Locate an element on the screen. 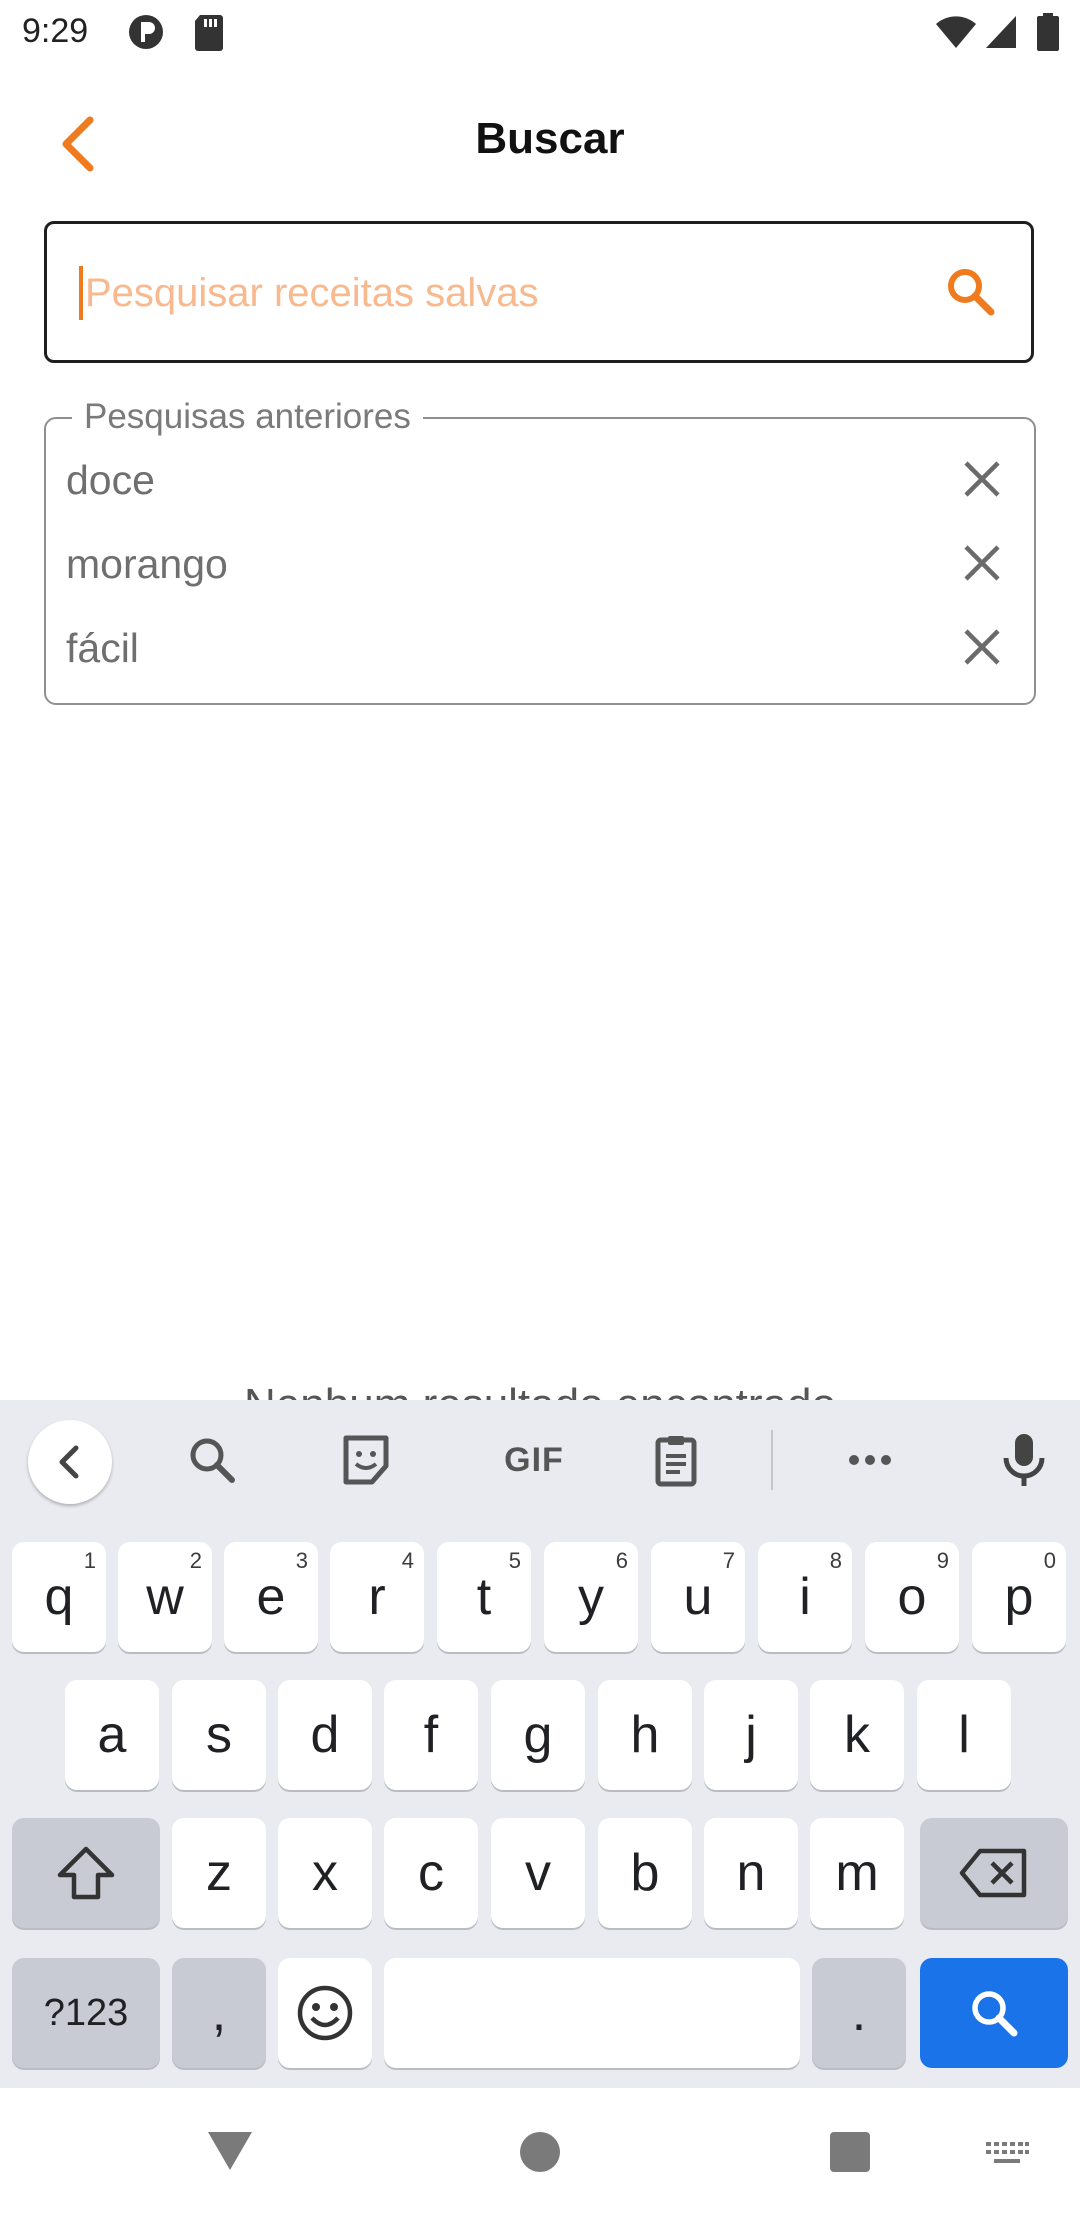 This screenshot has width=1080, height=2220. key-n: n is located at coordinates (751, 1873).